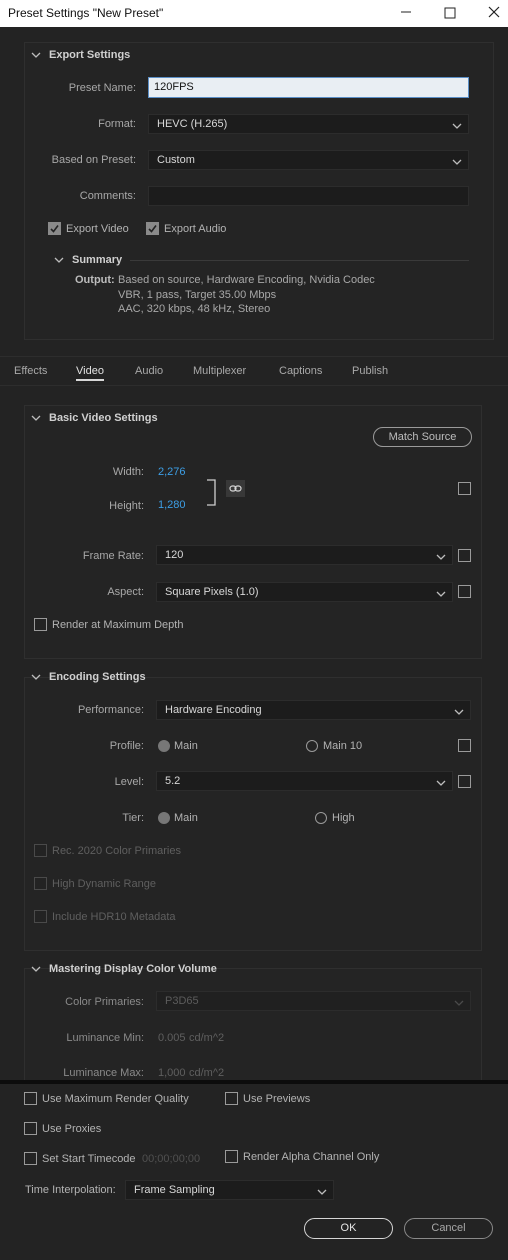 This screenshot has width=508, height=1260. Describe the element at coordinates (30, 371) in the screenshot. I see `tab-effects: Effects` at that location.